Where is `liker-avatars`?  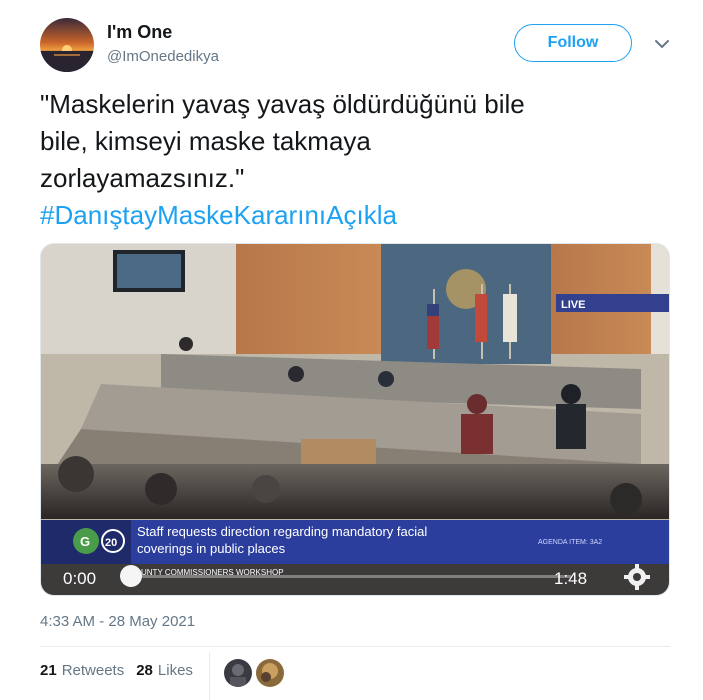
liker-avatars is located at coordinates (256, 673).